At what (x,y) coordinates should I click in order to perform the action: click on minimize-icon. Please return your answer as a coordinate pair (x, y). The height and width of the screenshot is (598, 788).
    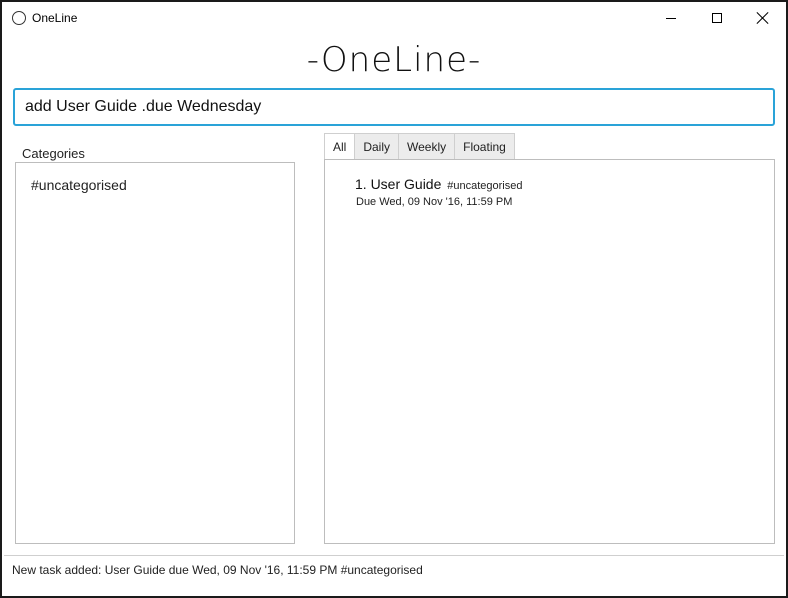
    Looking at the image, I should click on (671, 18).